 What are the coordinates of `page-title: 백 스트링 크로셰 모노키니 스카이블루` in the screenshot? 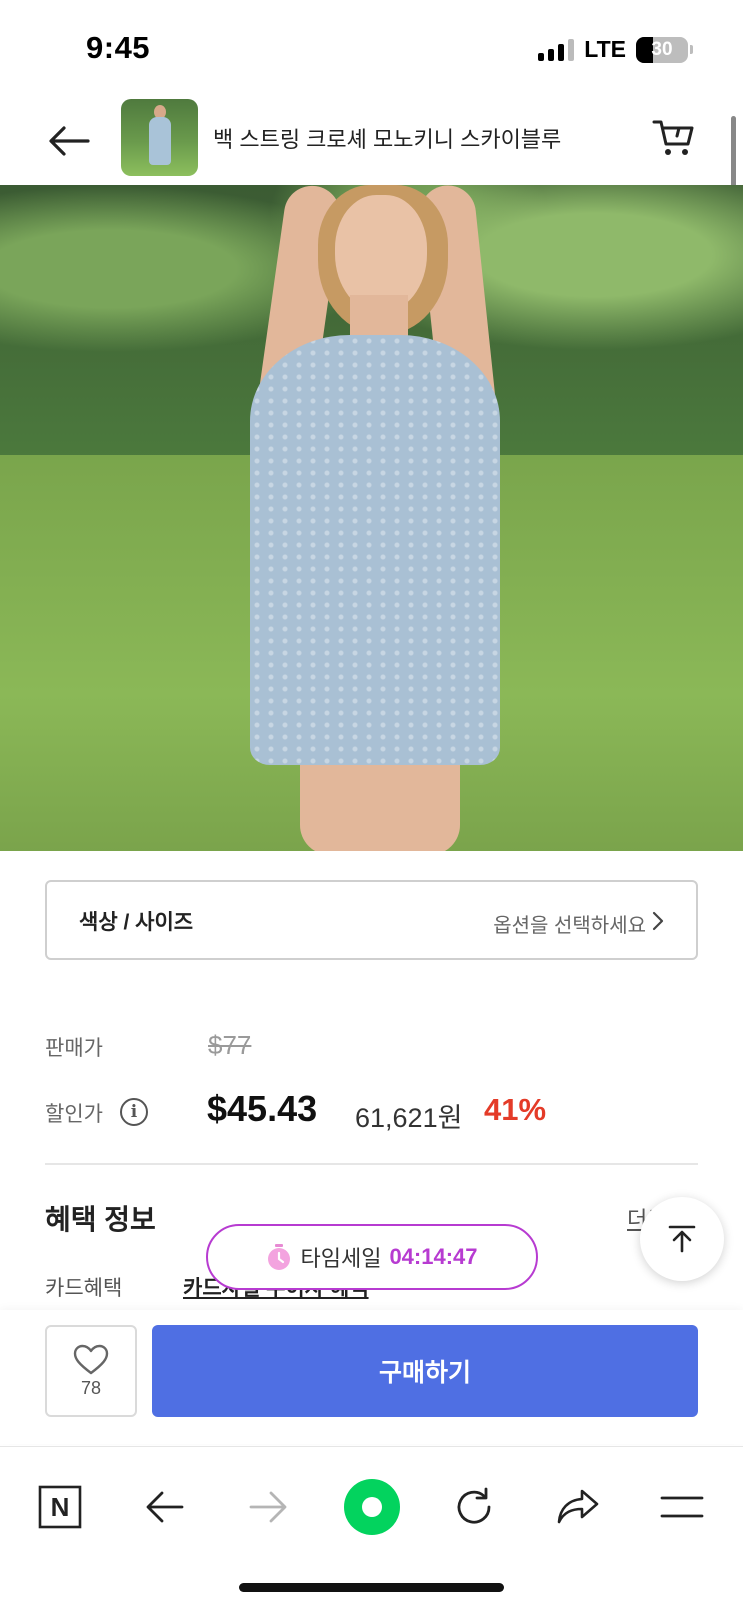 It's located at (387, 139).